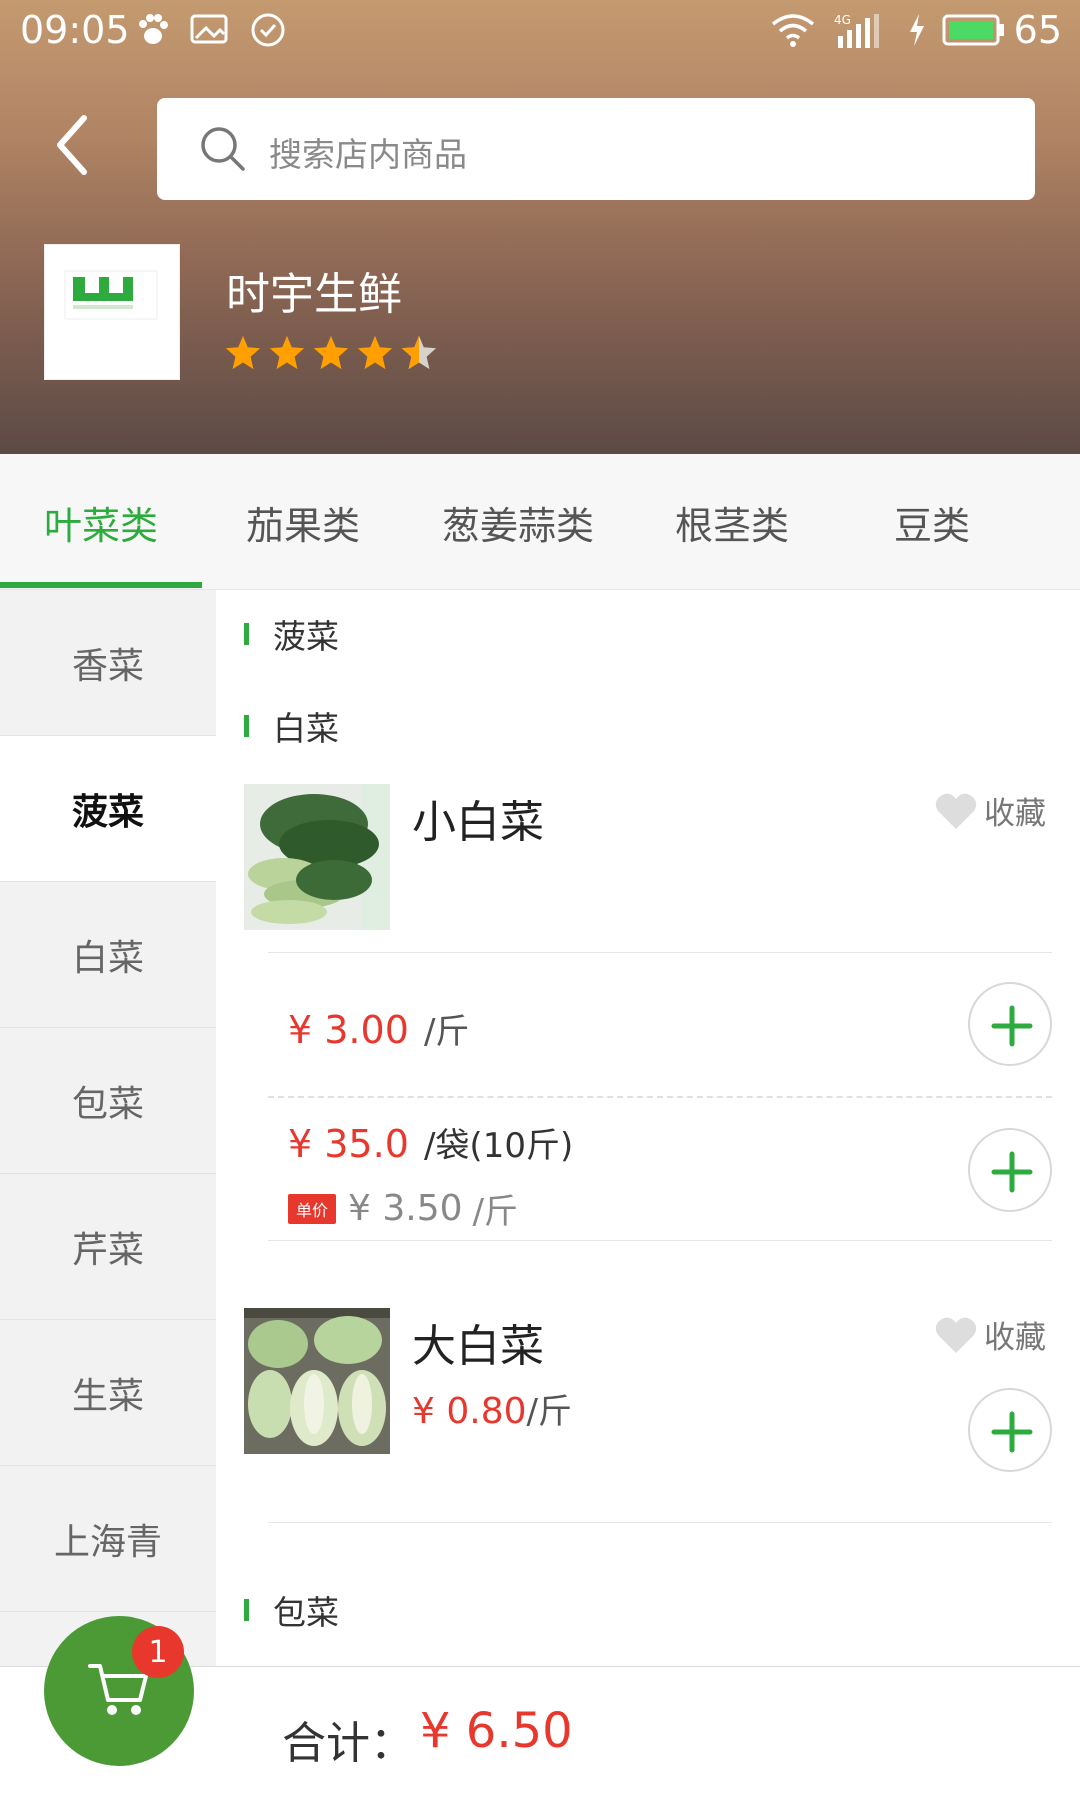  Describe the element at coordinates (932, 522) in the screenshot. I see `tab-beans: 豆类` at that location.